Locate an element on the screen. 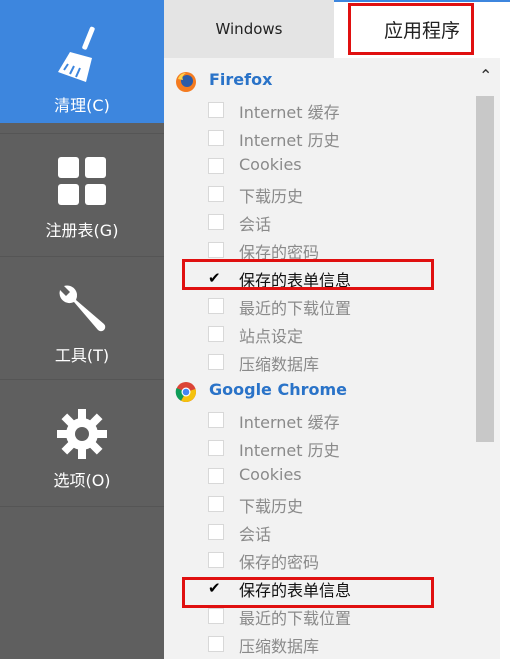 Image resolution: width=510 pixels, height=659 pixels. list-item: 保存的密码 is located at coordinates (317, 560).